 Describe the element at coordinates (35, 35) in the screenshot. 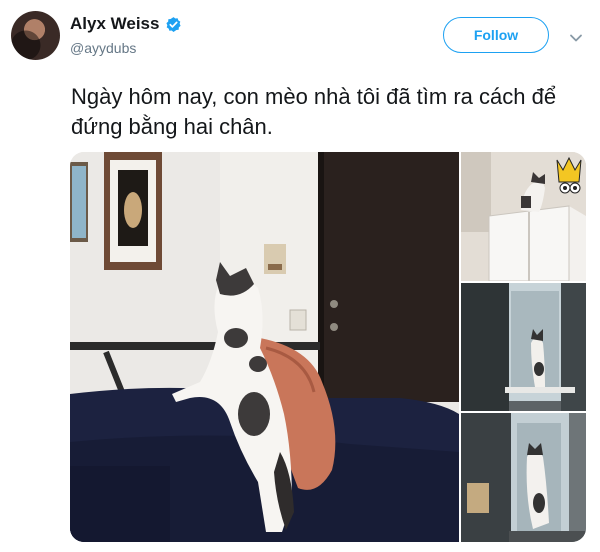

I see `avatar` at that location.